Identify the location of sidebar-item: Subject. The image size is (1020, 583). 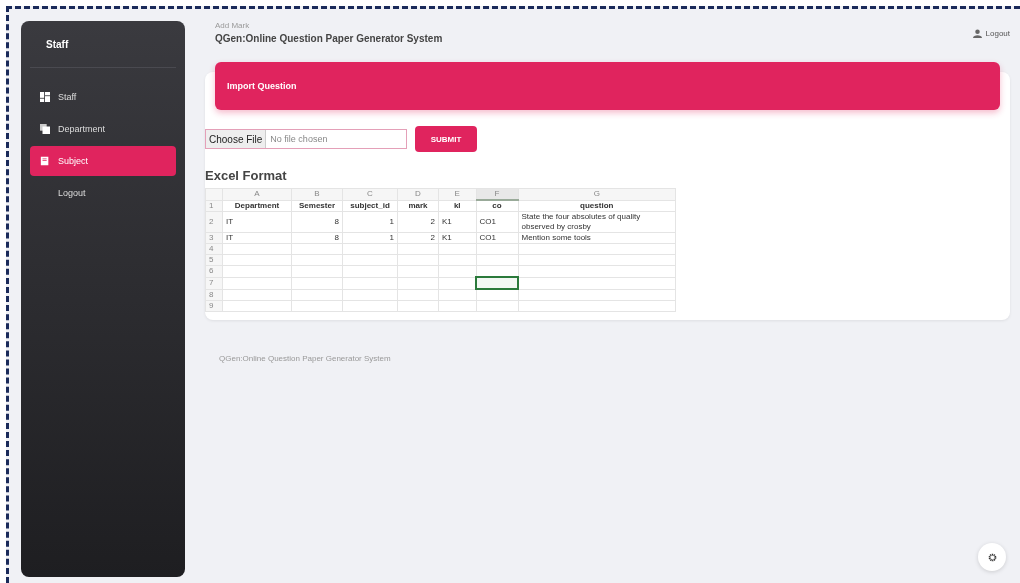
(103, 161).